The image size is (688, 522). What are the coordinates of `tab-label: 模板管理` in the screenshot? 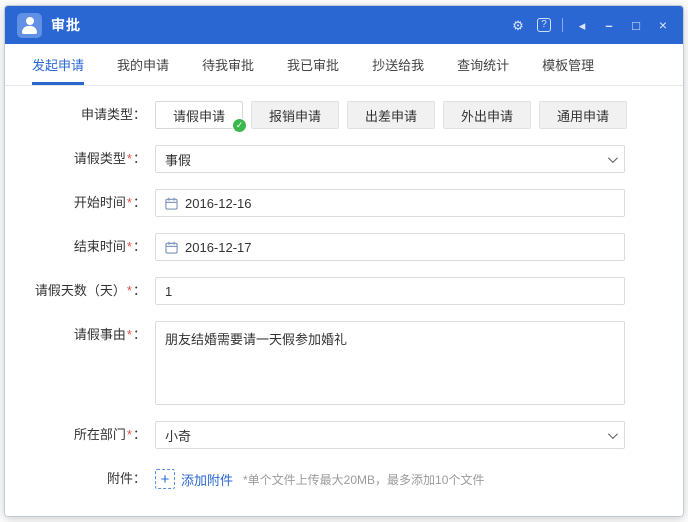 It's located at (568, 65).